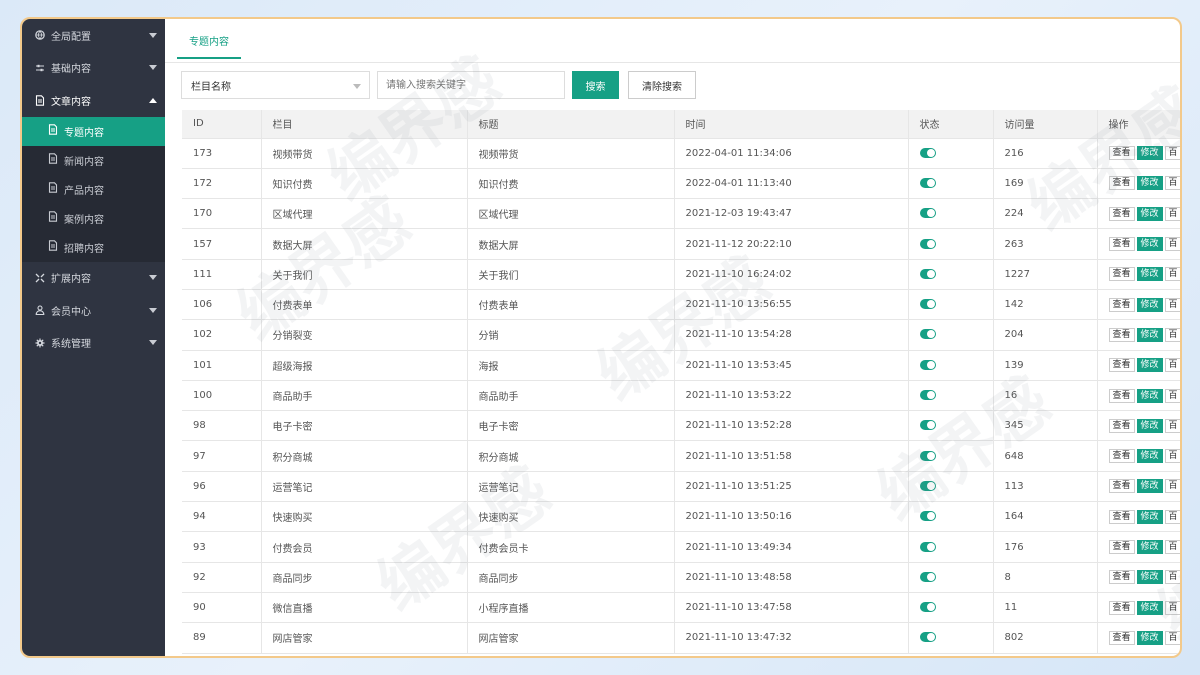 Image resolution: width=1200 pixels, height=675 pixels. I want to click on sidebar-item-5: 系统管理, so click(93, 343).